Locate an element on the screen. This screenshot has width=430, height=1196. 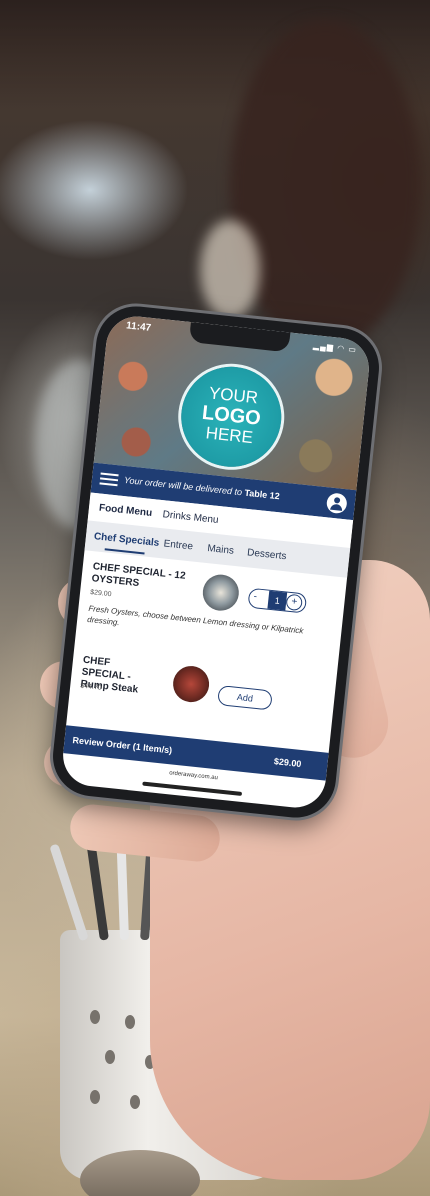
delivery-text: Your order will be delivered to is located at coordinates (183, 486).